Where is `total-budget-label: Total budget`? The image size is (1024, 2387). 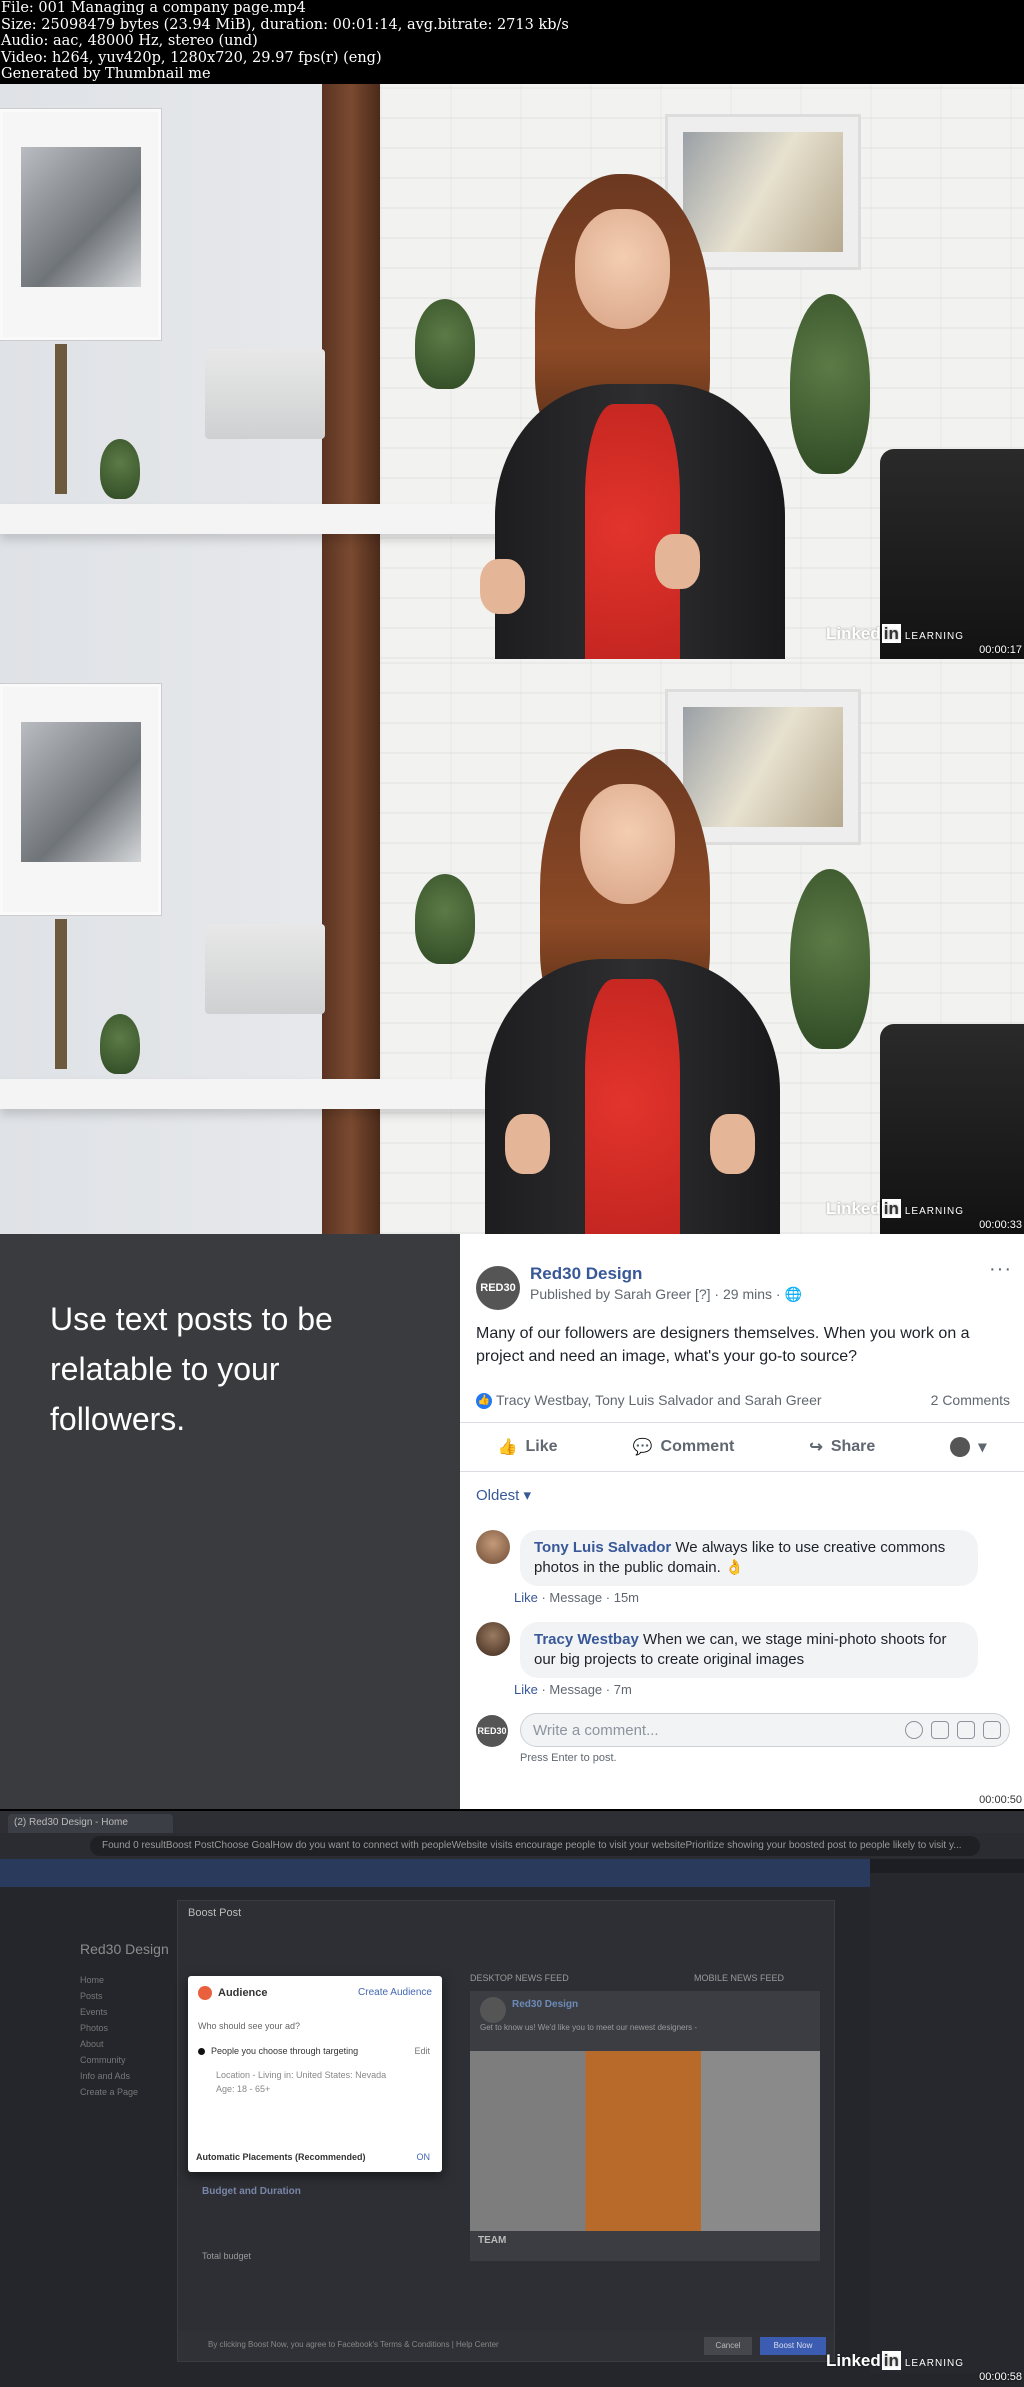
total-budget-label: Total budget is located at coordinates (227, 2256).